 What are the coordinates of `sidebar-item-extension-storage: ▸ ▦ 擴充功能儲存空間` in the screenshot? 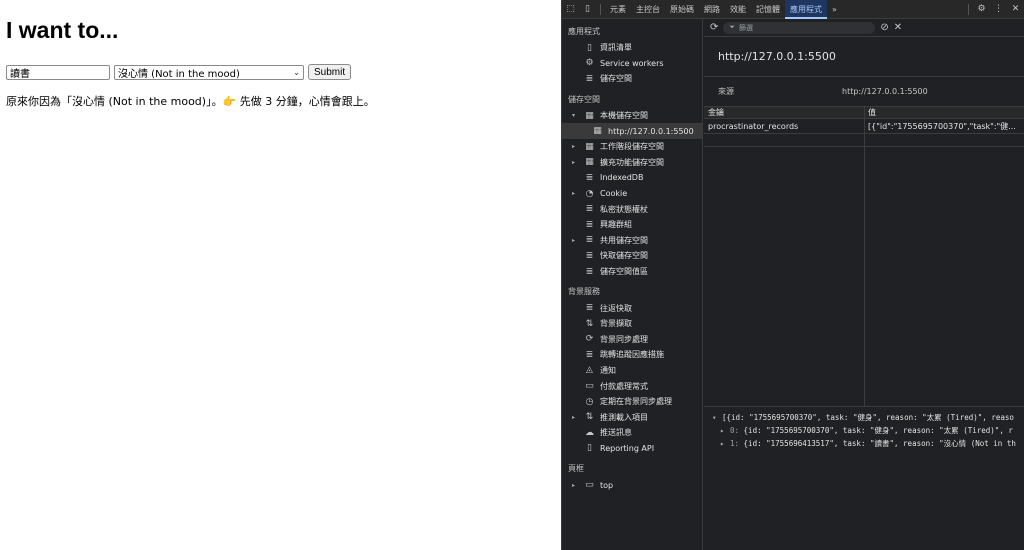 It's located at (632, 163).